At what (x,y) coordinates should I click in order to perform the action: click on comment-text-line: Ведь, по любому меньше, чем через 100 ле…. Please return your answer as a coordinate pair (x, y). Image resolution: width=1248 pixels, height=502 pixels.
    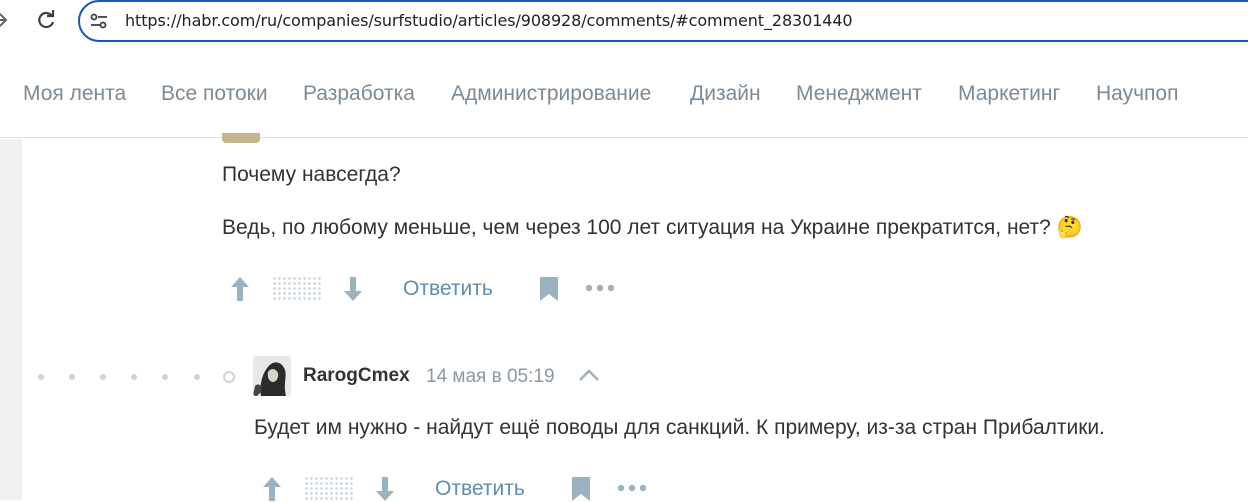
    Looking at the image, I should click on (652, 227).